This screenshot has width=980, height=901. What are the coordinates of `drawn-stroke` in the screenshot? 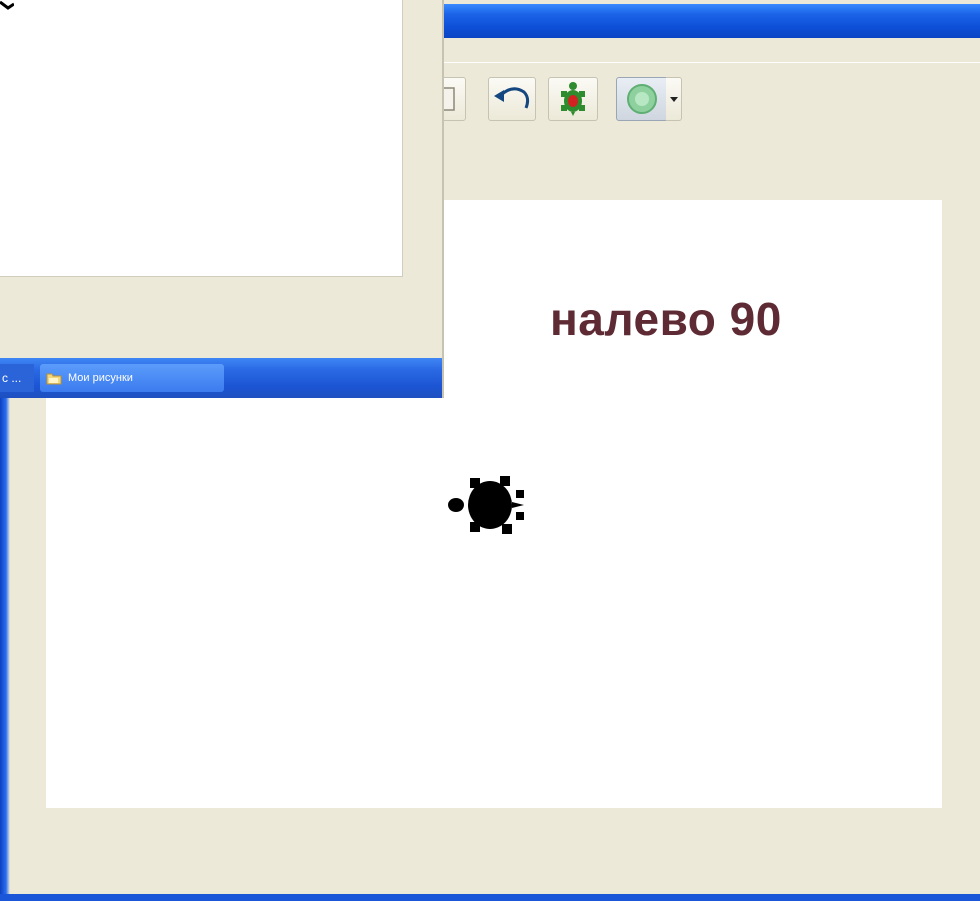 It's located at (7, 5).